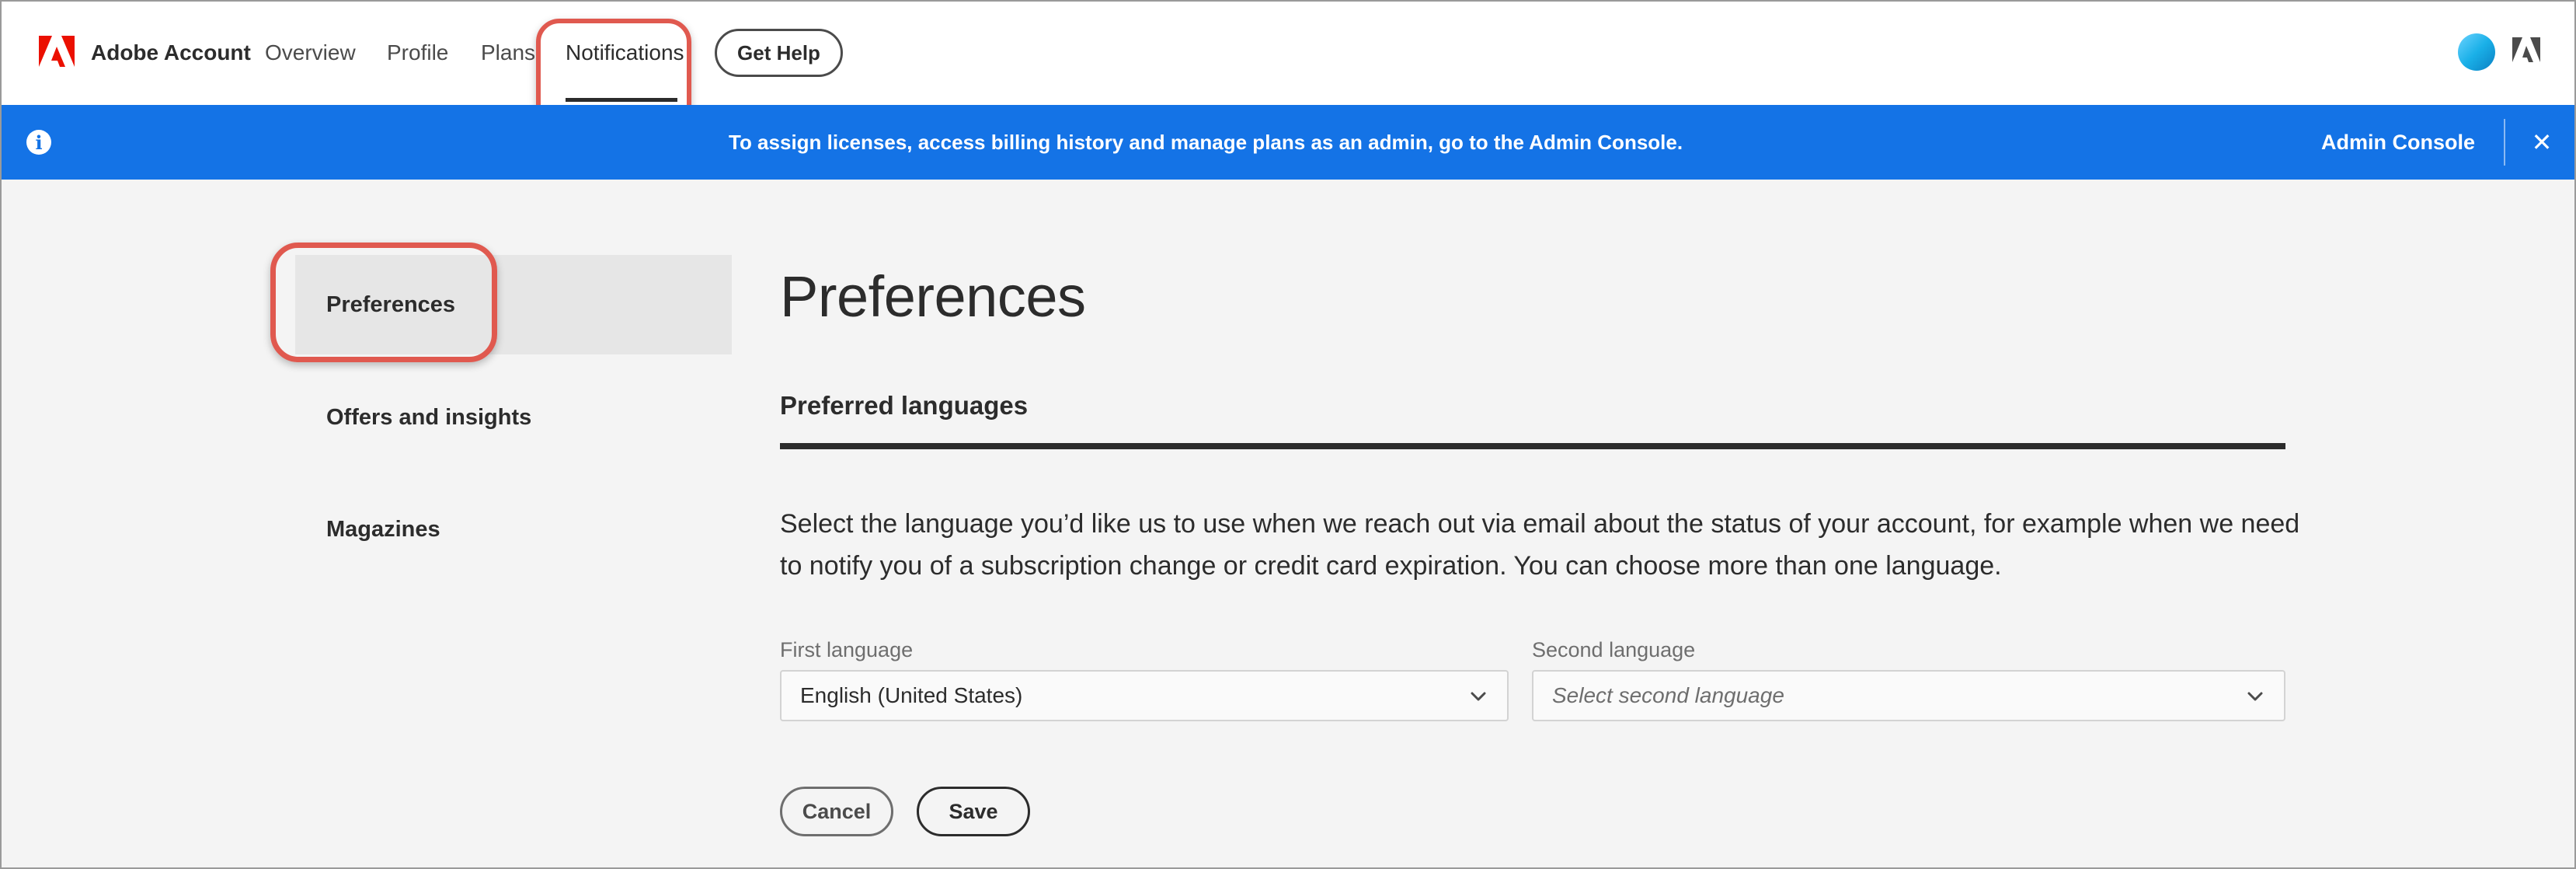 This screenshot has width=2576, height=869. I want to click on brand-name: Adobe Account, so click(171, 53).